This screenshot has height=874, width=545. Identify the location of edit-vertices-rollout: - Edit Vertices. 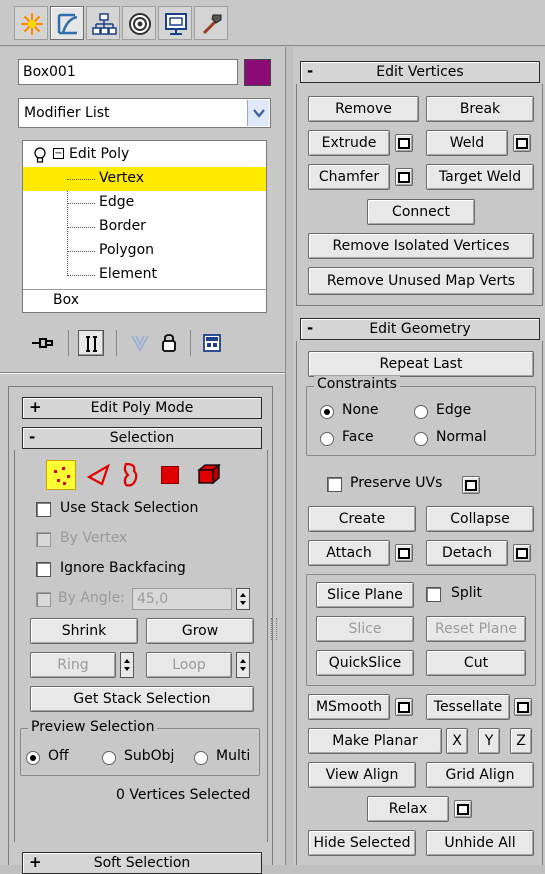
(420, 72).